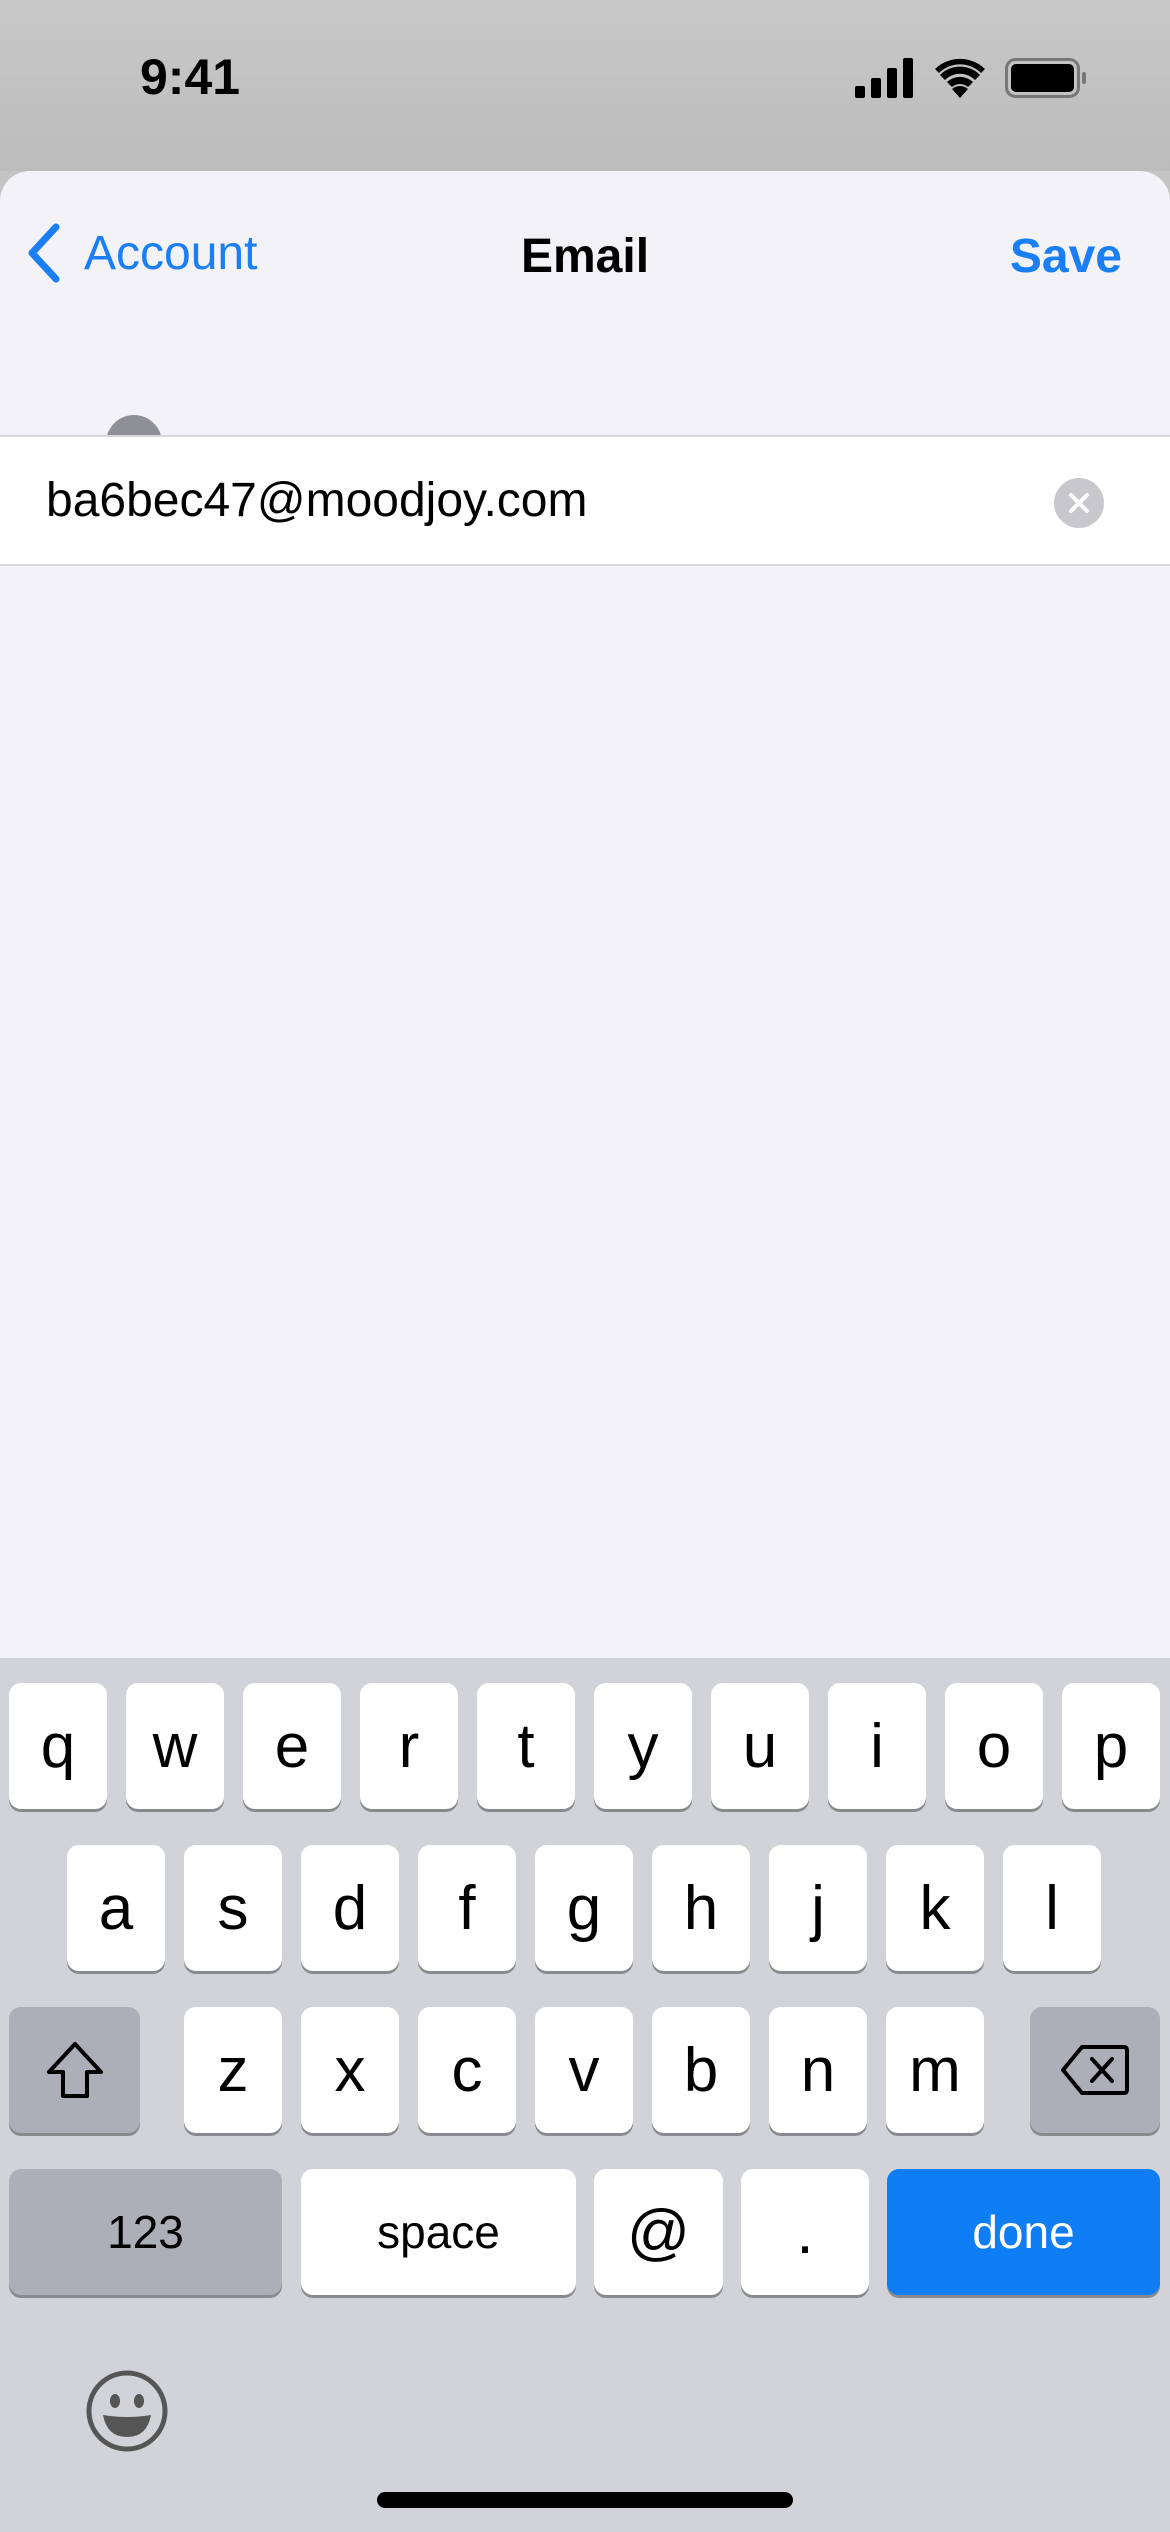  Describe the element at coordinates (1052, 1908) in the screenshot. I see `key-l: l` at that location.